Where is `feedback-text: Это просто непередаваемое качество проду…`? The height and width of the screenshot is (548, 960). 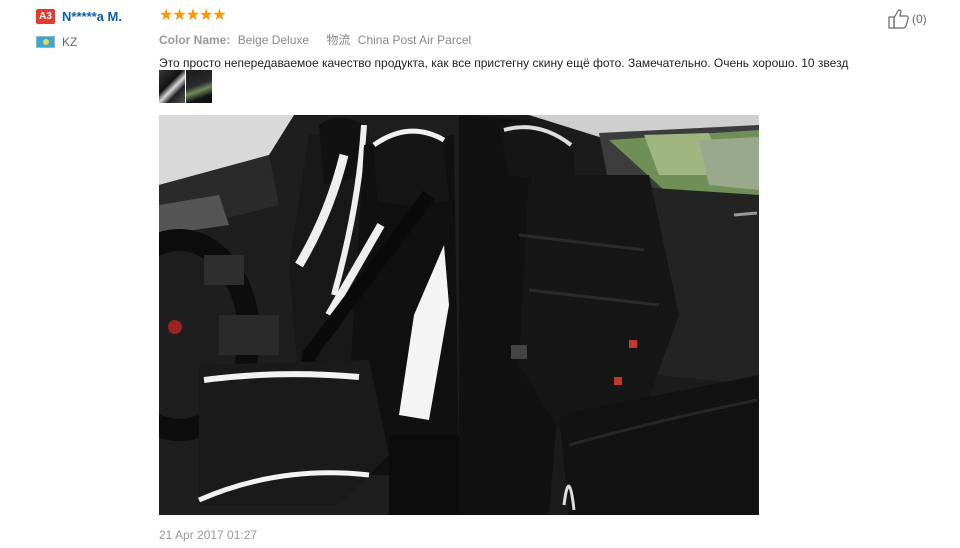
feedback-text: Это просто непередаваемое качество проду… is located at coordinates (504, 63).